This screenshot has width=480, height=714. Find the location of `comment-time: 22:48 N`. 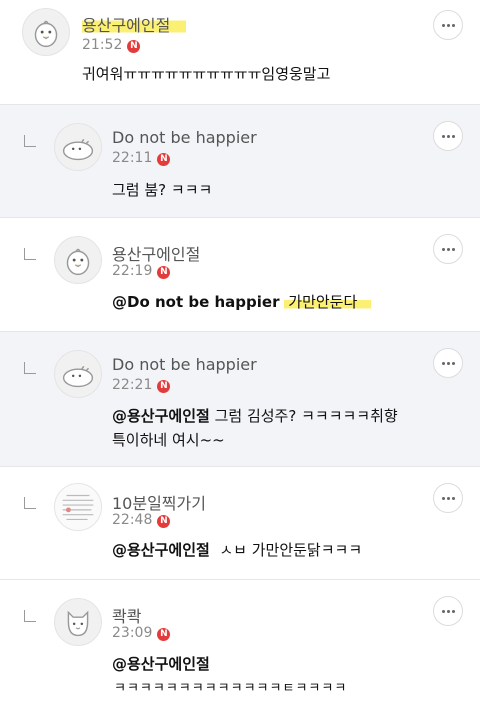

comment-time: 22:48 N is located at coordinates (141, 520).